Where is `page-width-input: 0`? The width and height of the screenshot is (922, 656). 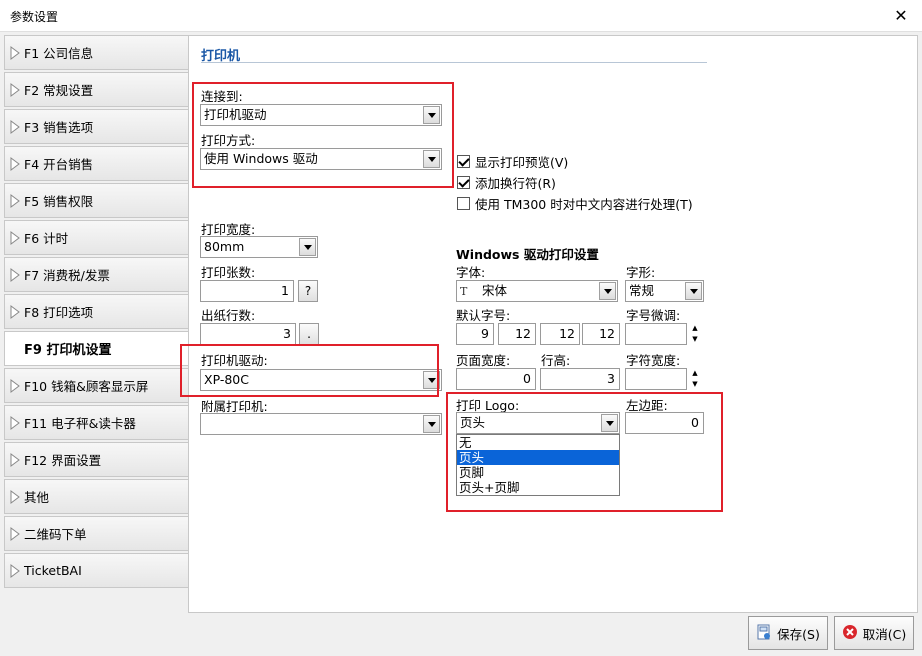
page-width-input: 0 is located at coordinates (496, 379).